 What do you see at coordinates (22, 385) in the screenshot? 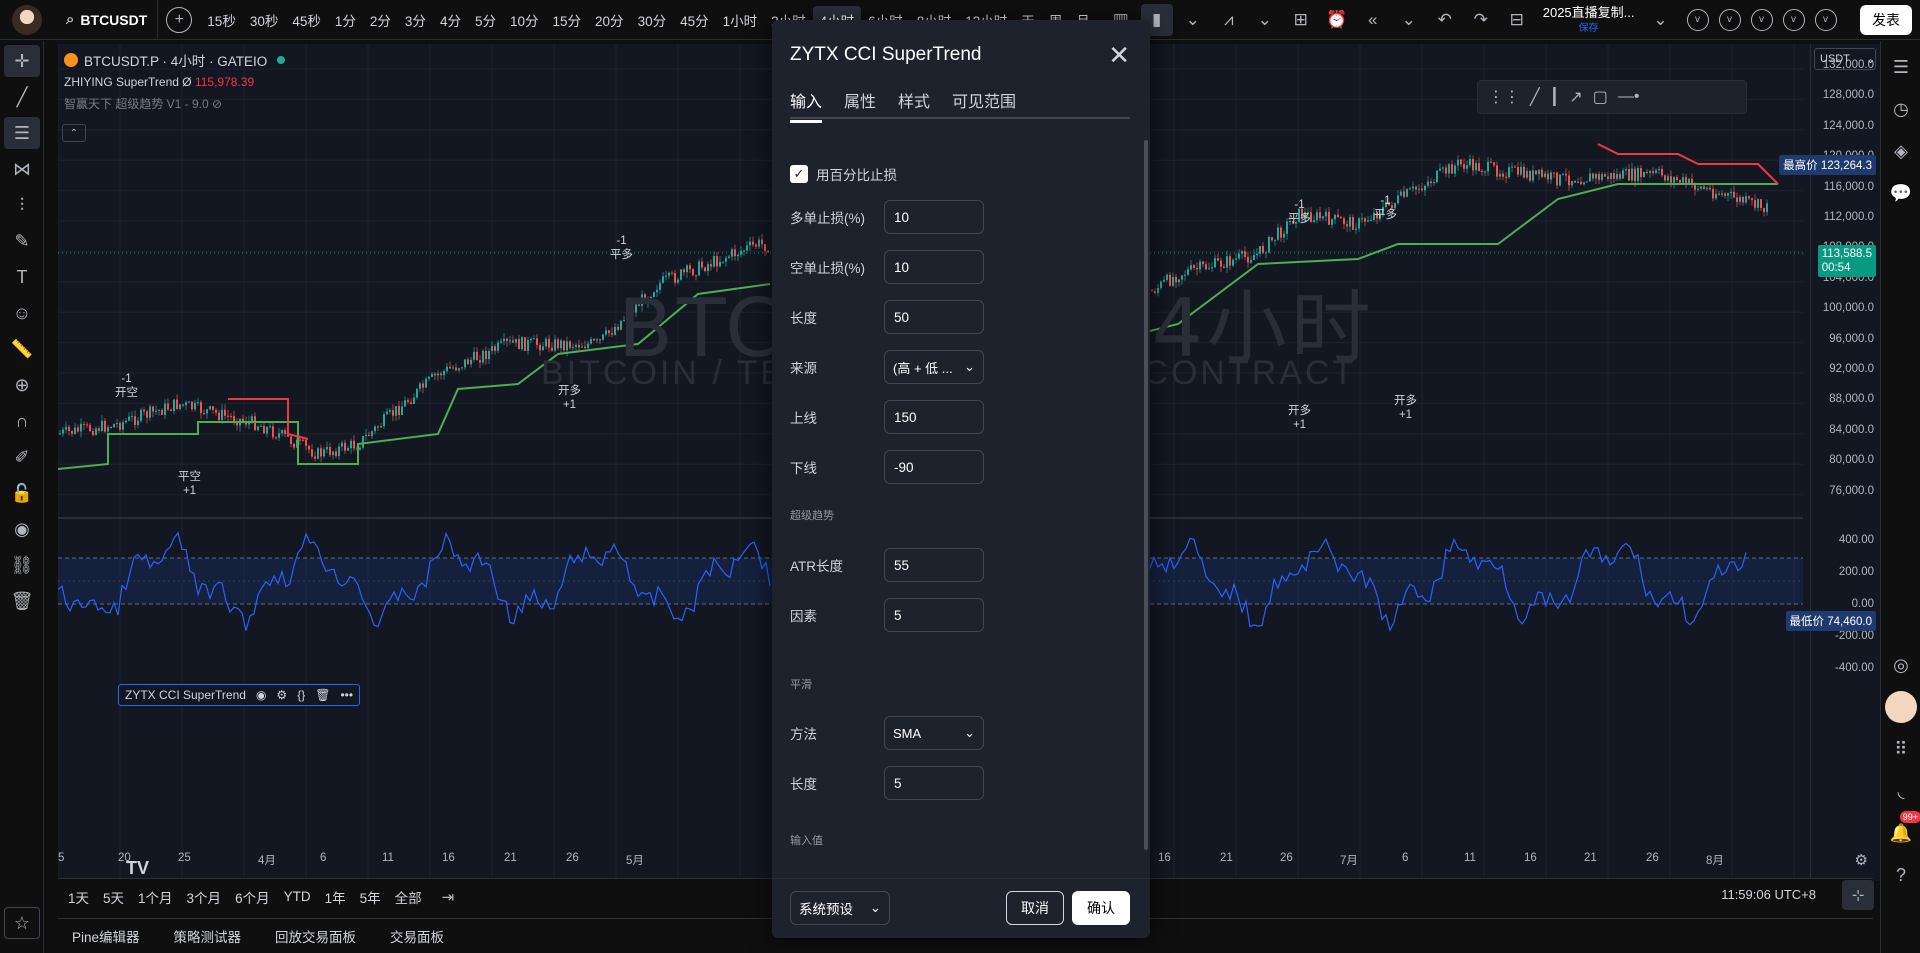
I see `zoom-icon: ⊕` at bounding box center [22, 385].